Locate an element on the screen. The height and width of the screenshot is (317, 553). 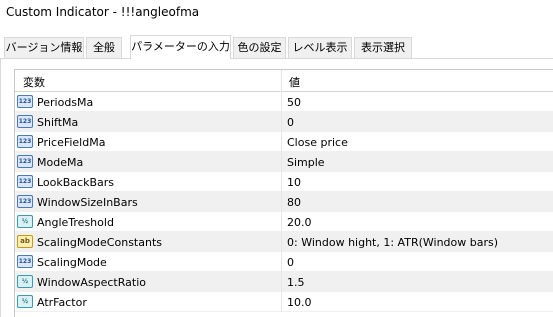
parameter-value: 0: Window hight, 1: ATR(Window bars) is located at coordinates (392, 242).